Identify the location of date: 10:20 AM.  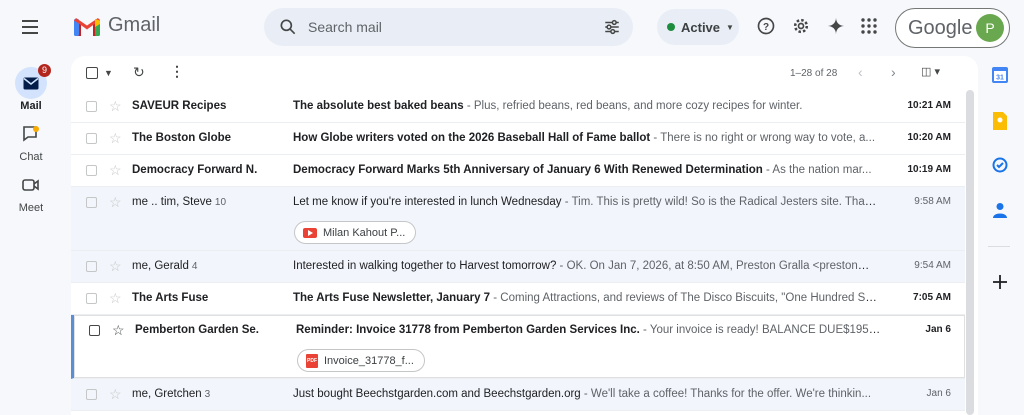
(929, 137).